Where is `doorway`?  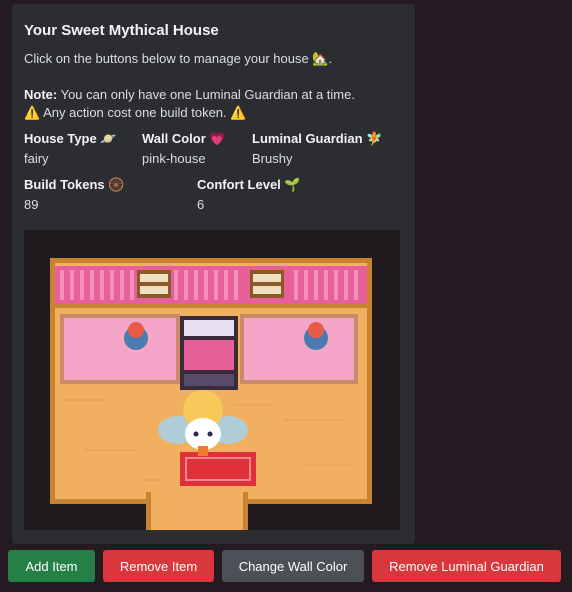
doorway is located at coordinates (197, 511).